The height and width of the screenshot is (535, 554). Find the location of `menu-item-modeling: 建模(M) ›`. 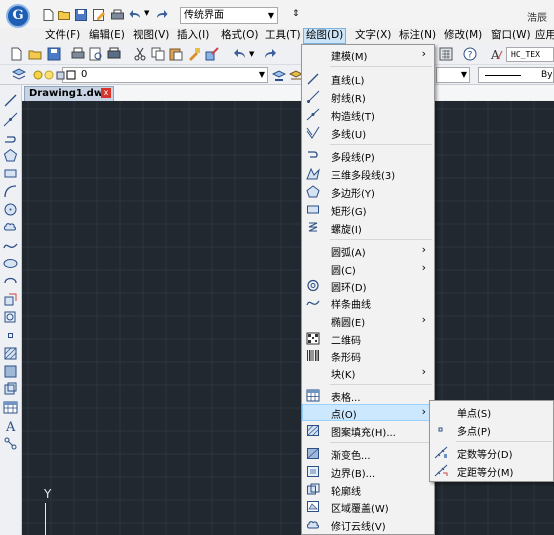

menu-item-modeling: 建模(M) › is located at coordinates (368, 54).